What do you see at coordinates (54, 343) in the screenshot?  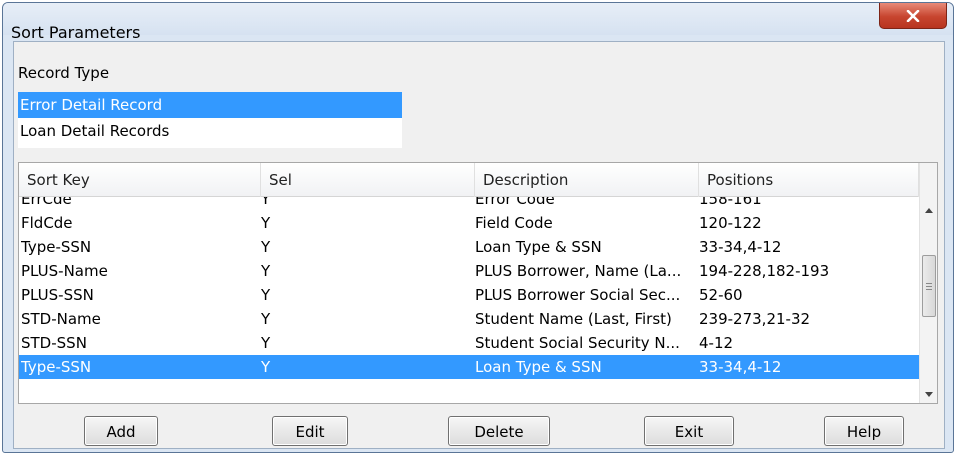 I see `cell-sort-key: STD-SSN` at bounding box center [54, 343].